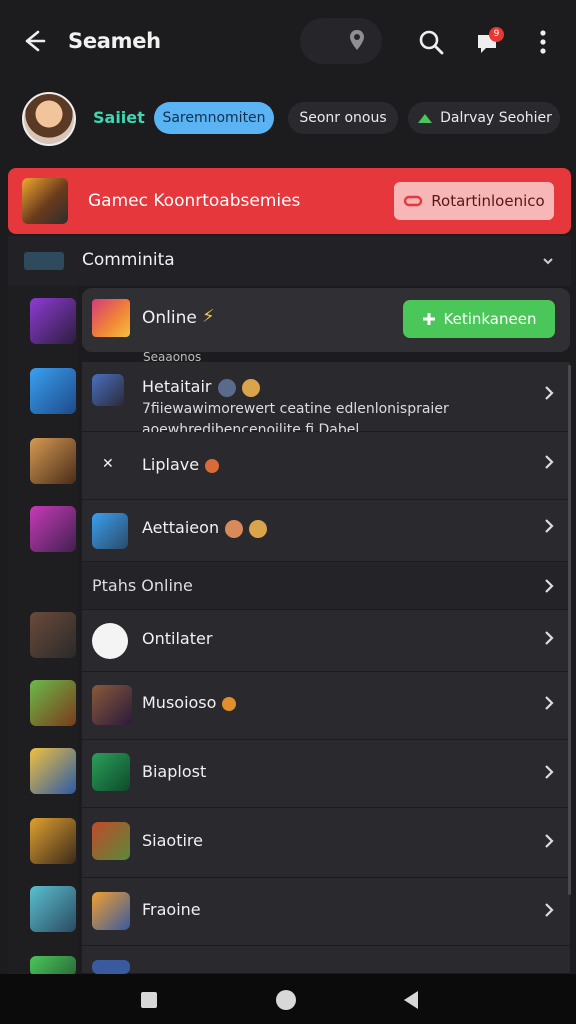 The width and height of the screenshot is (576, 1024). What do you see at coordinates (431, 42) in the screenshot?
I see `search-icon` at bounding box center [431, 42].